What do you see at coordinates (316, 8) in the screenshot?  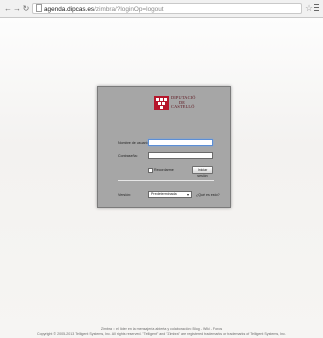 I see `menu-icon` at bounding box center [316, 8].